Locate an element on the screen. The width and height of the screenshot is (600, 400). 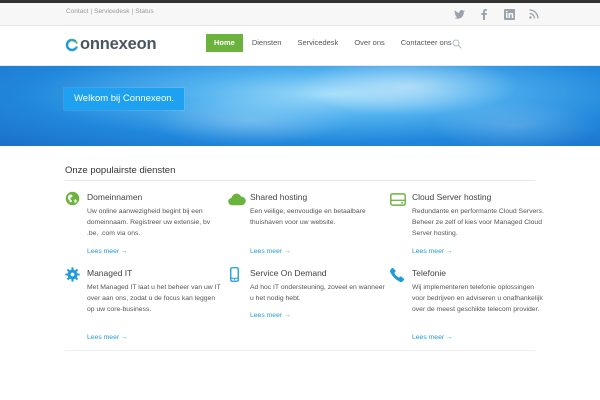
service-title: Cloud Server hosting is located at coordinates (451, 197).